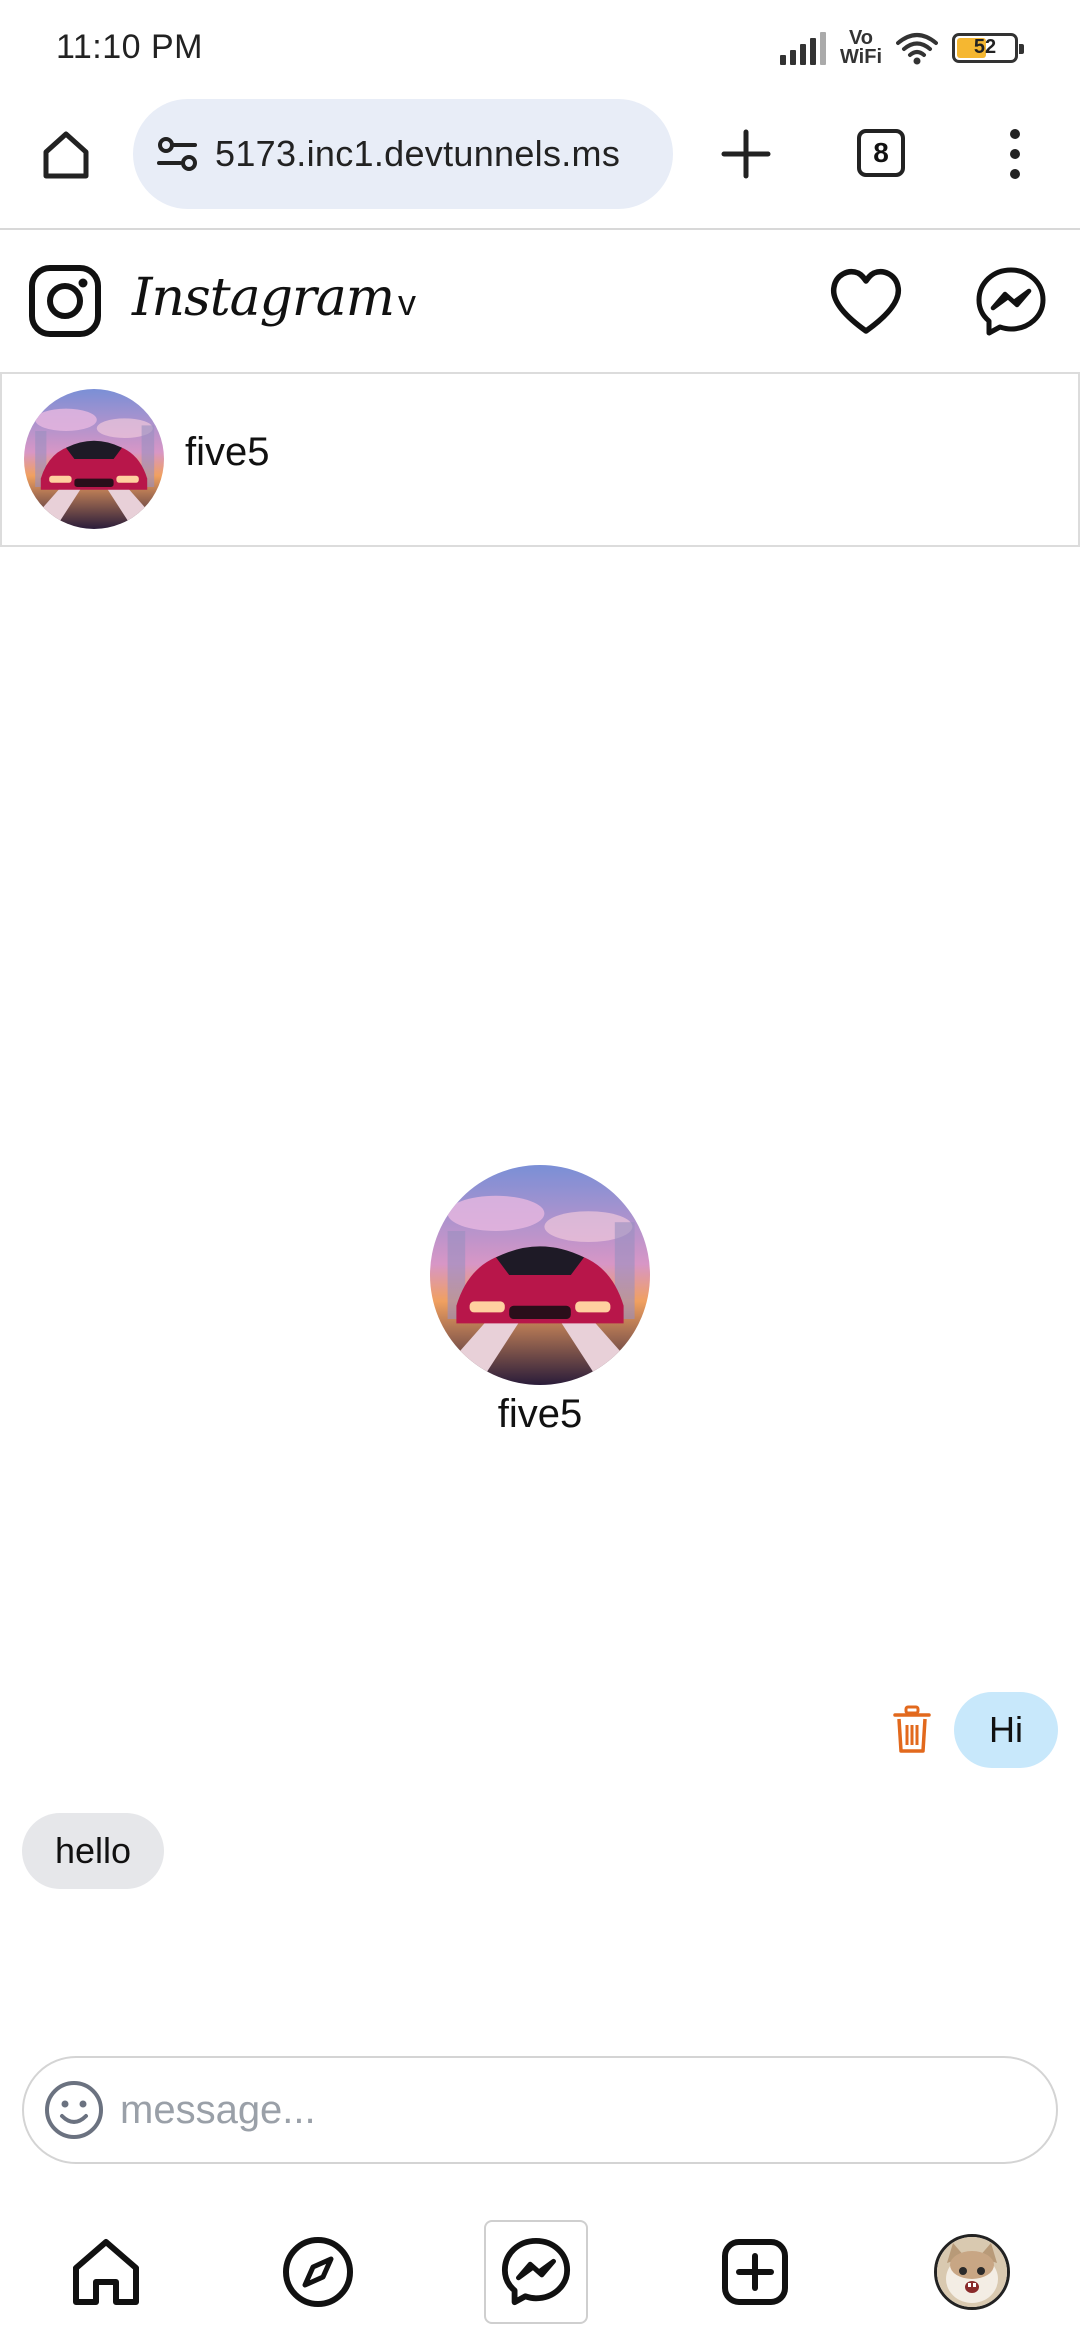  I want to click on instagram-logo-icon, so click(65, 301).